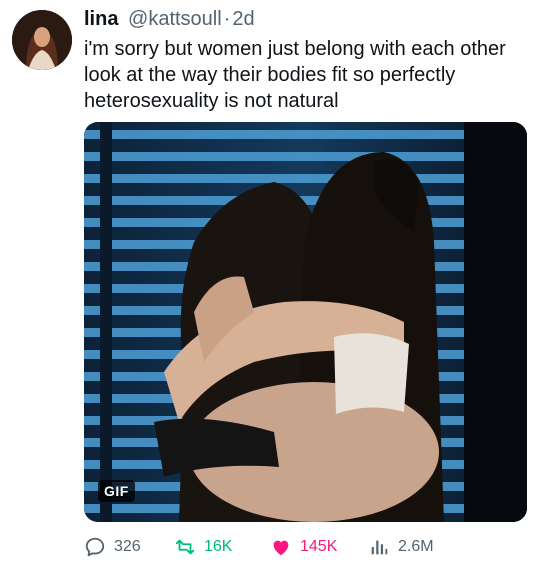 The width and height of the screenshot is (540, 564). I want to click on views-icon, so click(379, 547).